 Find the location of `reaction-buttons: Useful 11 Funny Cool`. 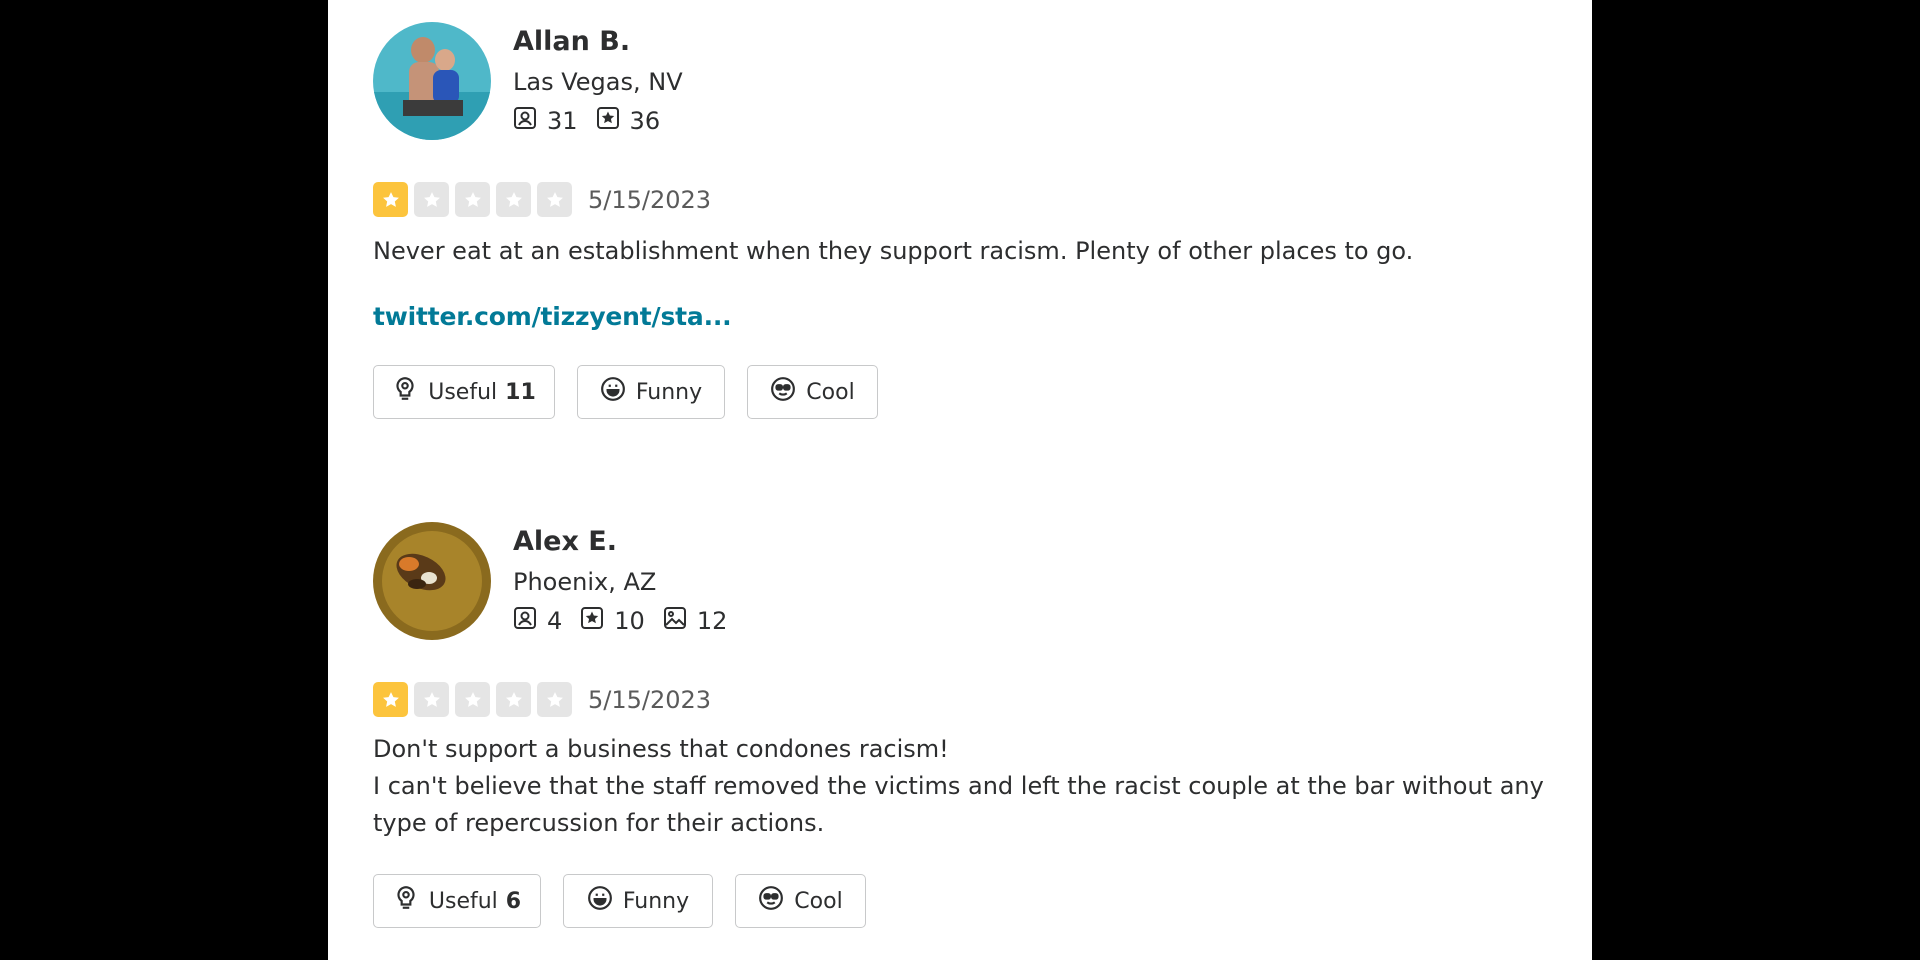

reaction-buttons: Useful 11 Funny Cool is located at coordinates (963, 392).